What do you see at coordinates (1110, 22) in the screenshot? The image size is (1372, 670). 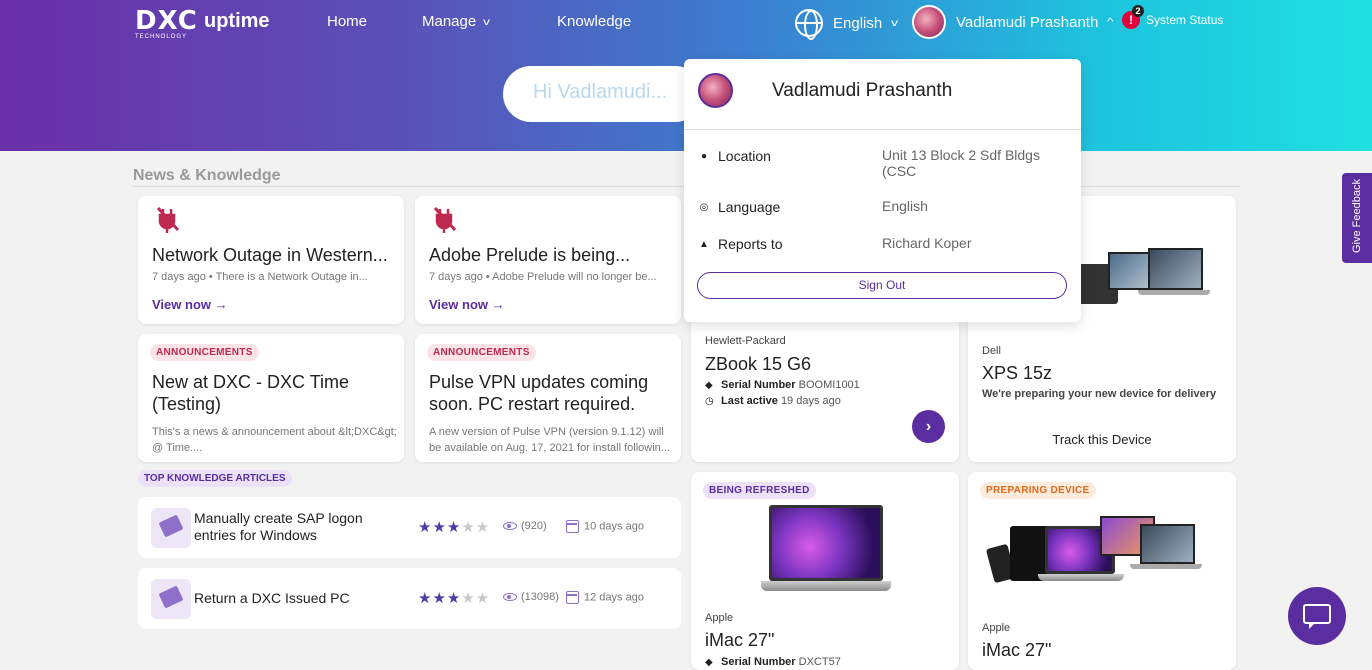 I see `chevron-up-icon: ^` at bounding box center [1110, 22].